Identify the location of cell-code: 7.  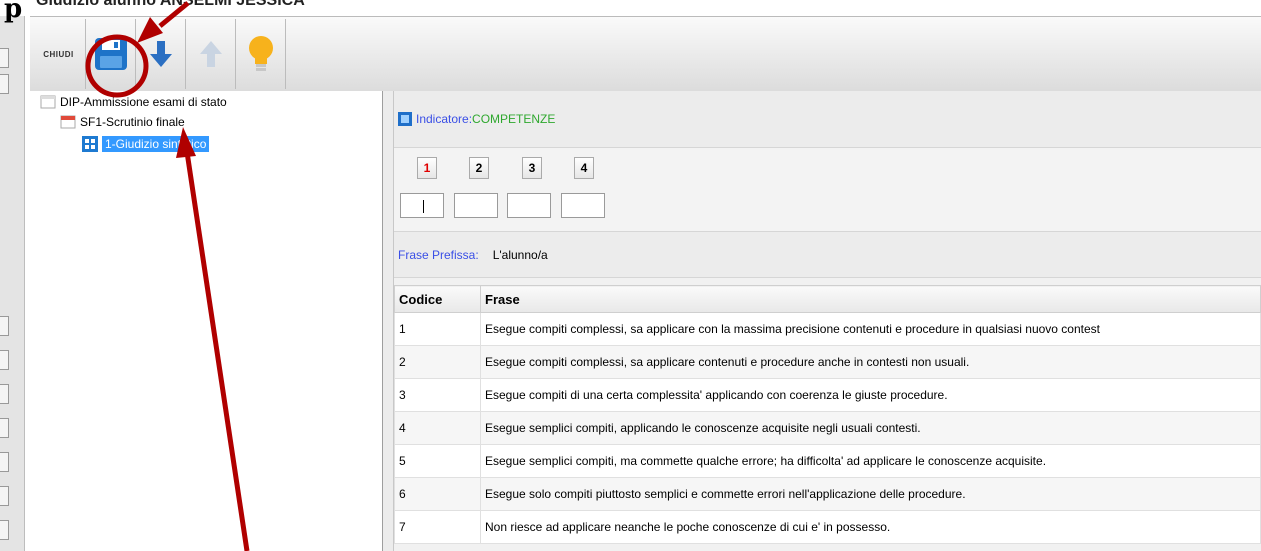
(437, 527).